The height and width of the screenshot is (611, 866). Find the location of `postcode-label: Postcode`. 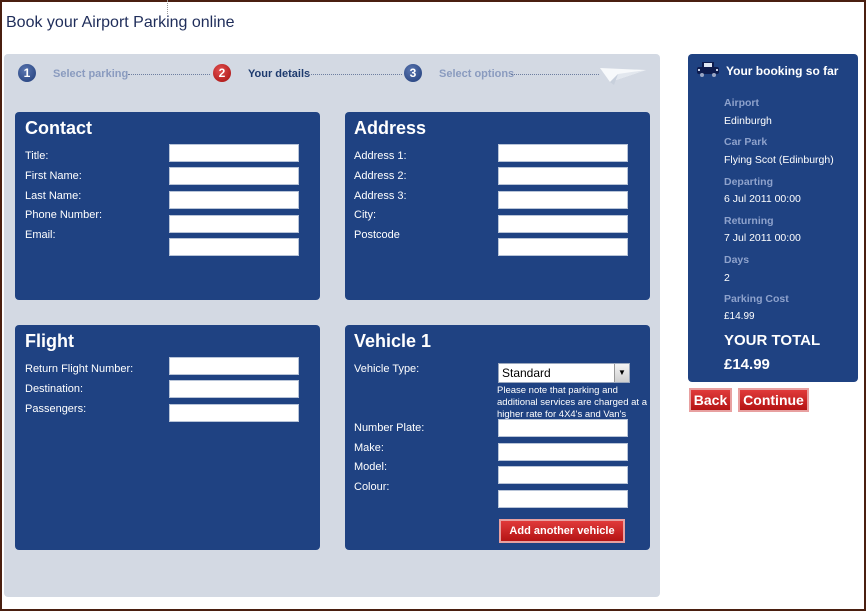

postcode-label: Postcode is located at coordinates (377, 235).